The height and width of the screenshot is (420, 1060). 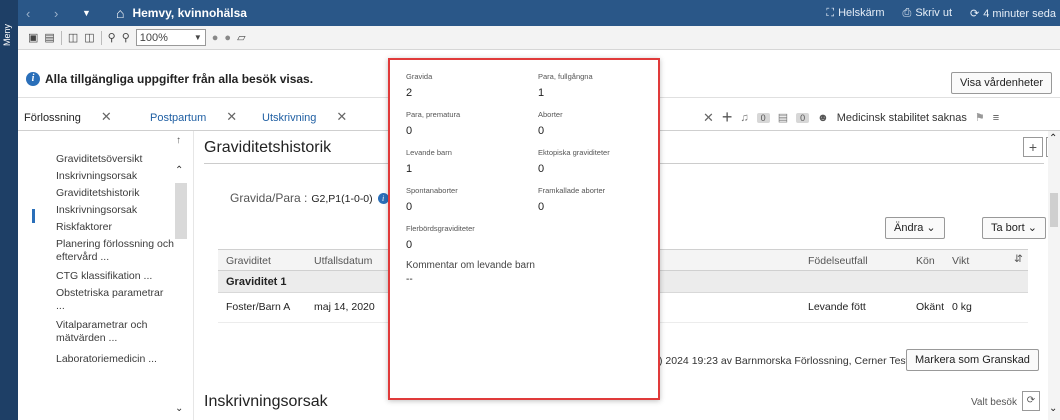 What do you see at coordinates (962, 307) in the screenshot?
I see `cell-vikt: 0 kg` at bounding box center [962, 307].